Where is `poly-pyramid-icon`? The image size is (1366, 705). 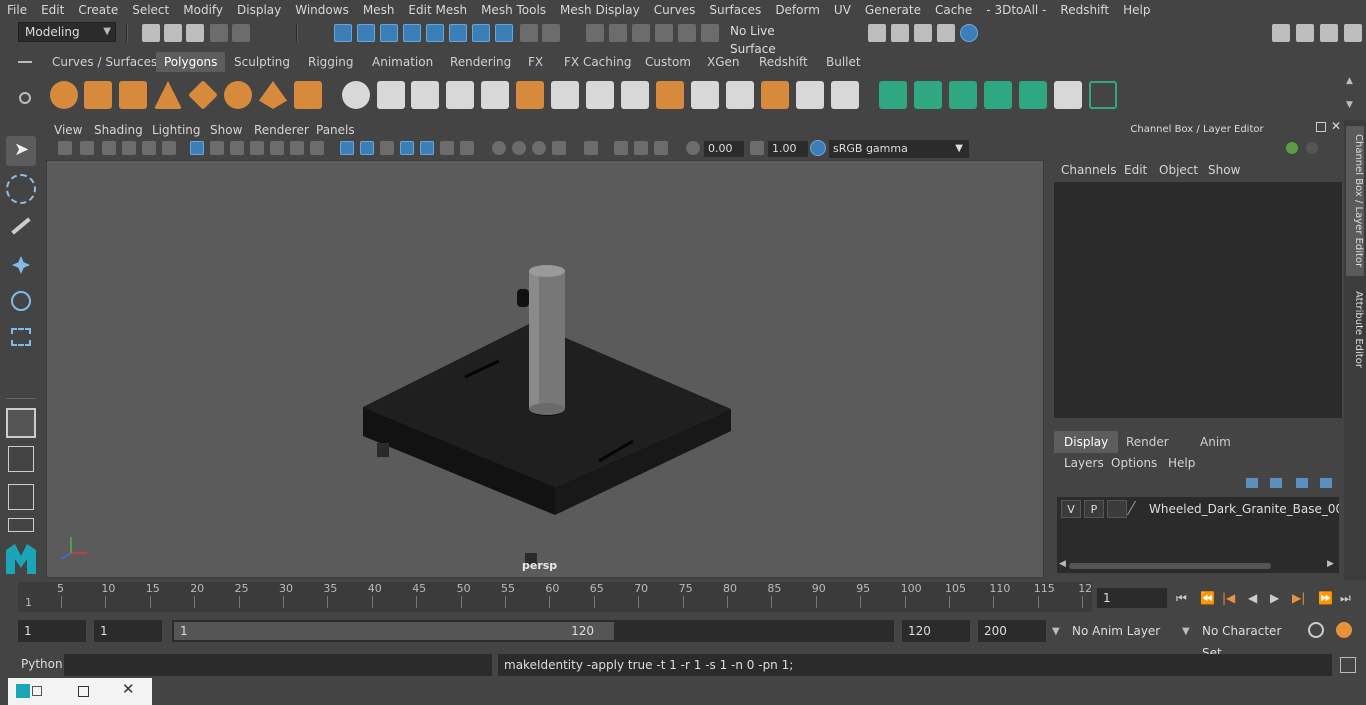 poly-pyramid-icon is located at coordinates (273, 95).